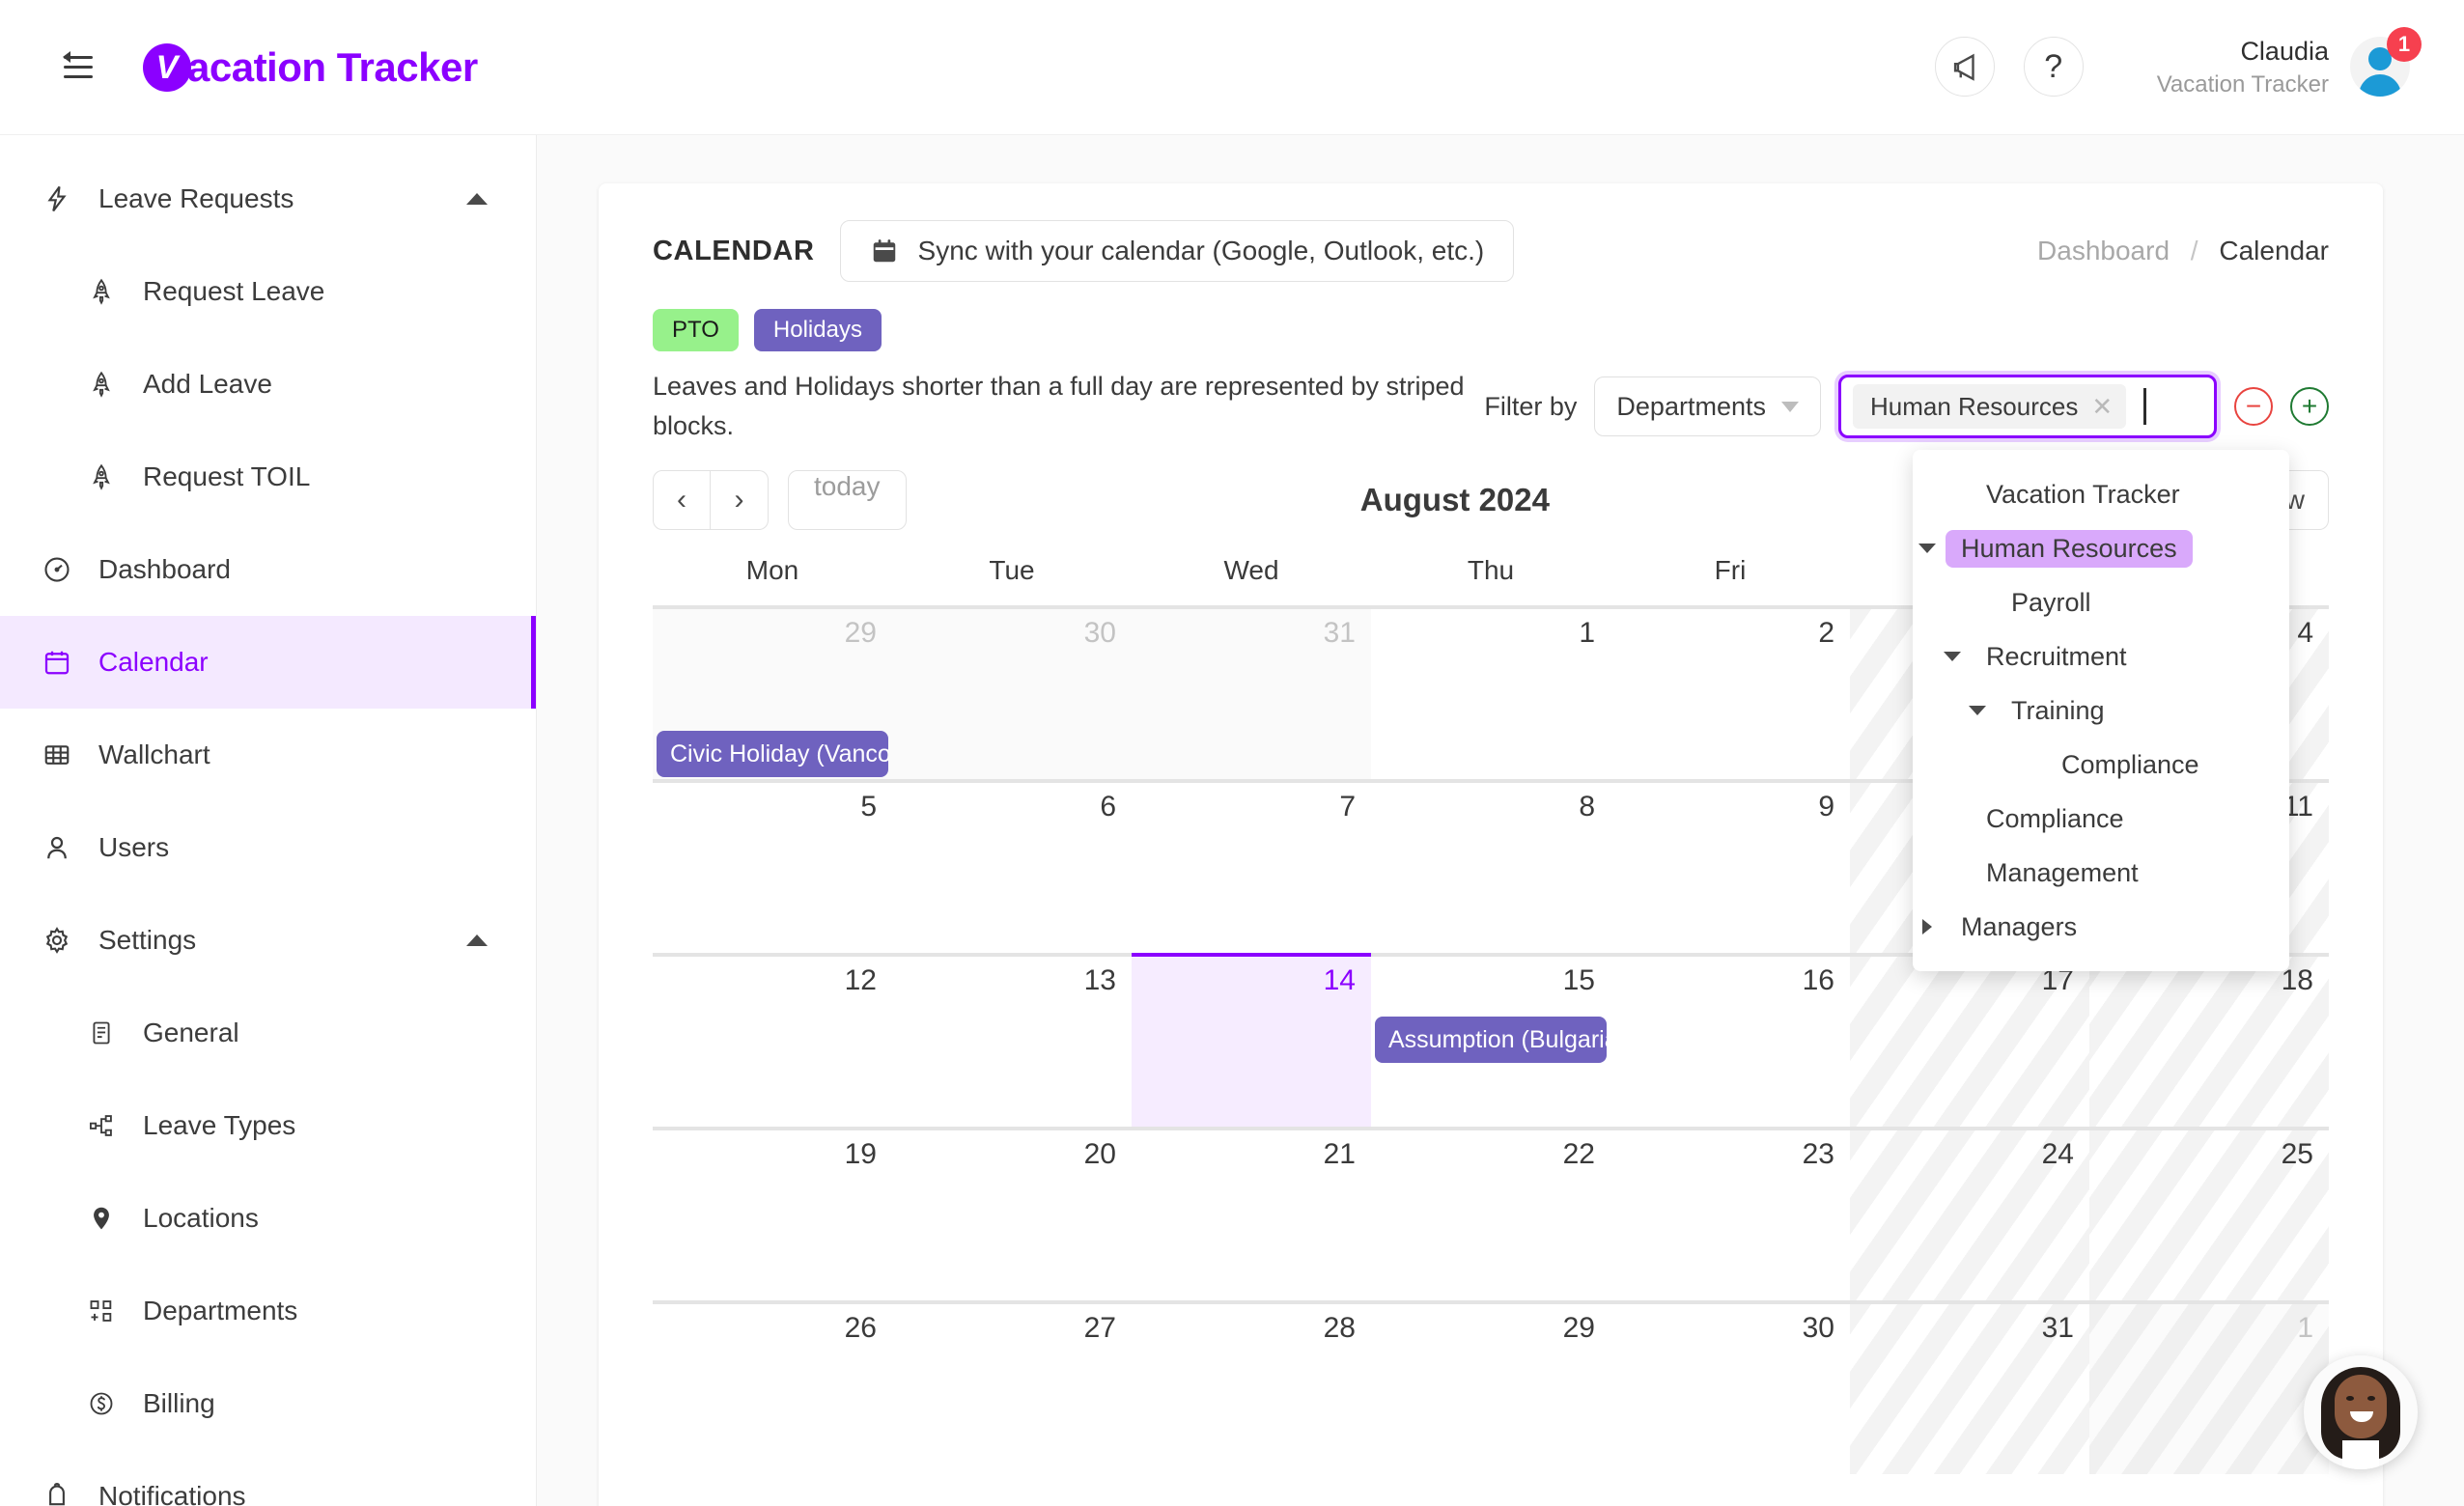  What do you see at coordinates (268, 199) in the screenshot?
I see `sidebar-item-leave-requests: Leave Requests` at bounding box center [268, 199].